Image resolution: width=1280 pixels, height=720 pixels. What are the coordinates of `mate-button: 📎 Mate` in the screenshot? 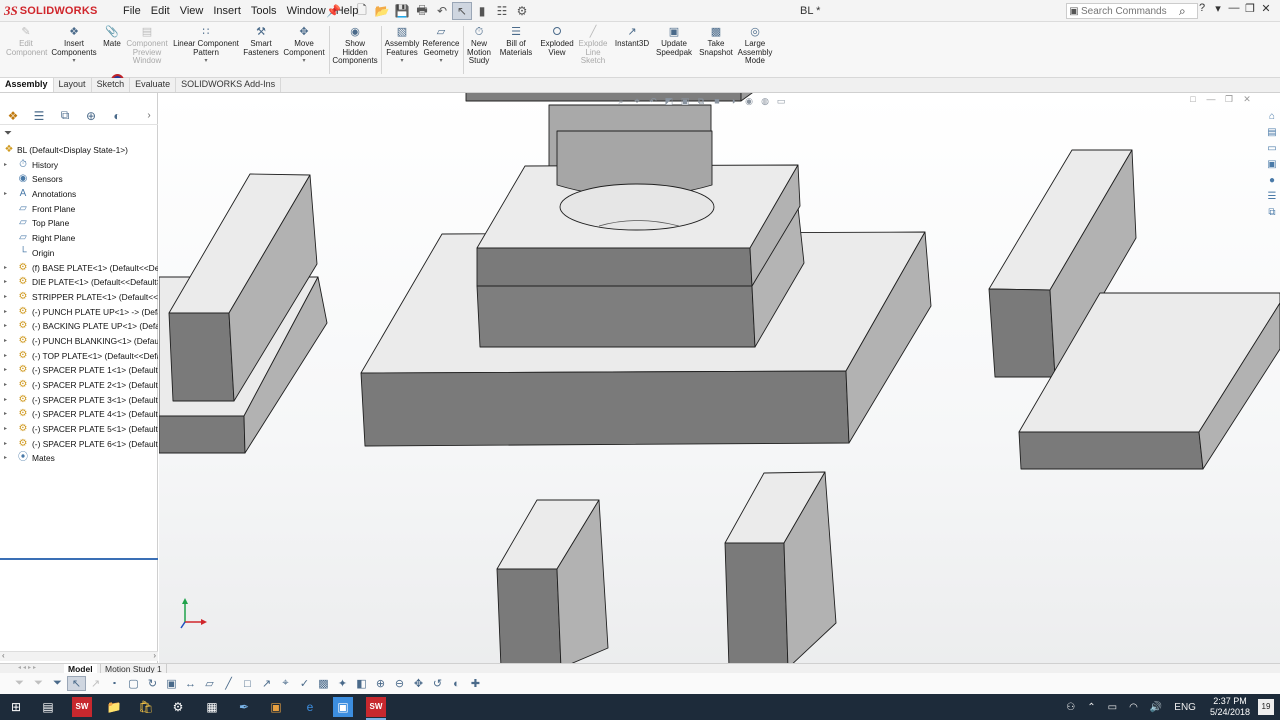 It's located at (112, 37).